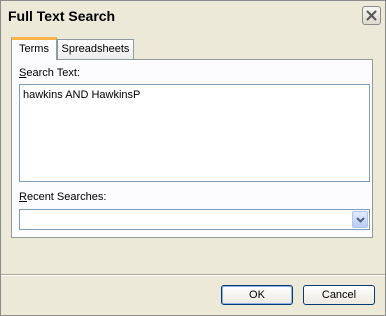 The height and width of the screenshot is (316, 386). What do you see at coordinates (66, 197) in the screenshot?
I see `recent-searches-label-rest: ecent Searches:` at bounding box center [66, 197].